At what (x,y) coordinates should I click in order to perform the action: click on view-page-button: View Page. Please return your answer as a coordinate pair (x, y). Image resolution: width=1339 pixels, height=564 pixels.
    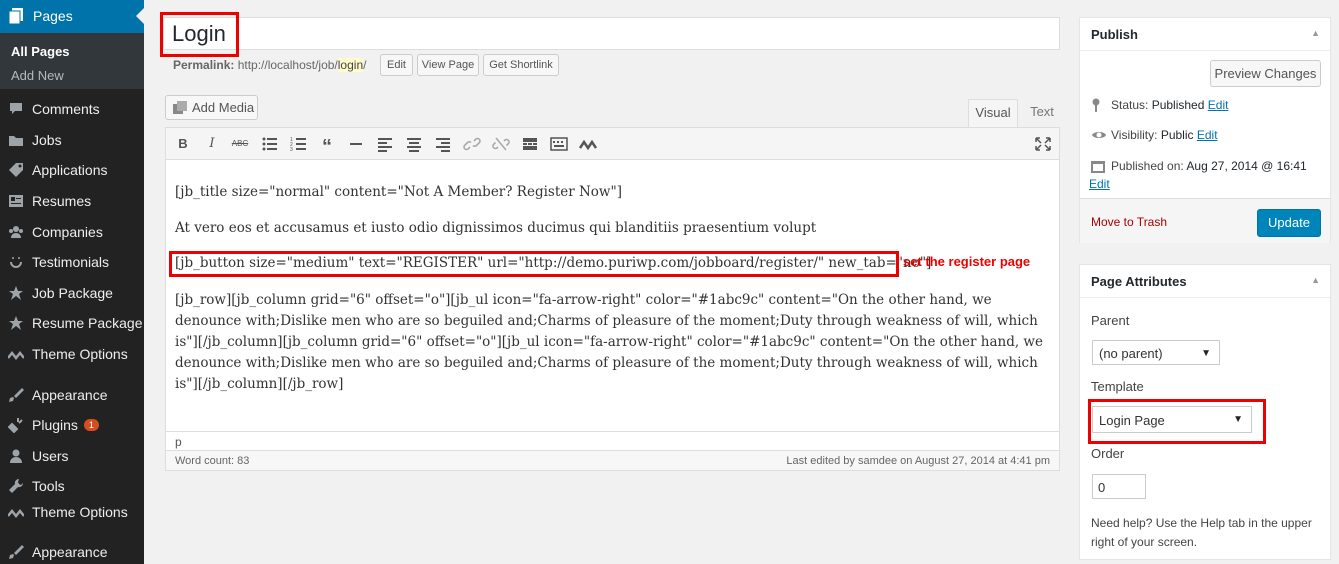
    Looking at the image, I should click on (448, 65).